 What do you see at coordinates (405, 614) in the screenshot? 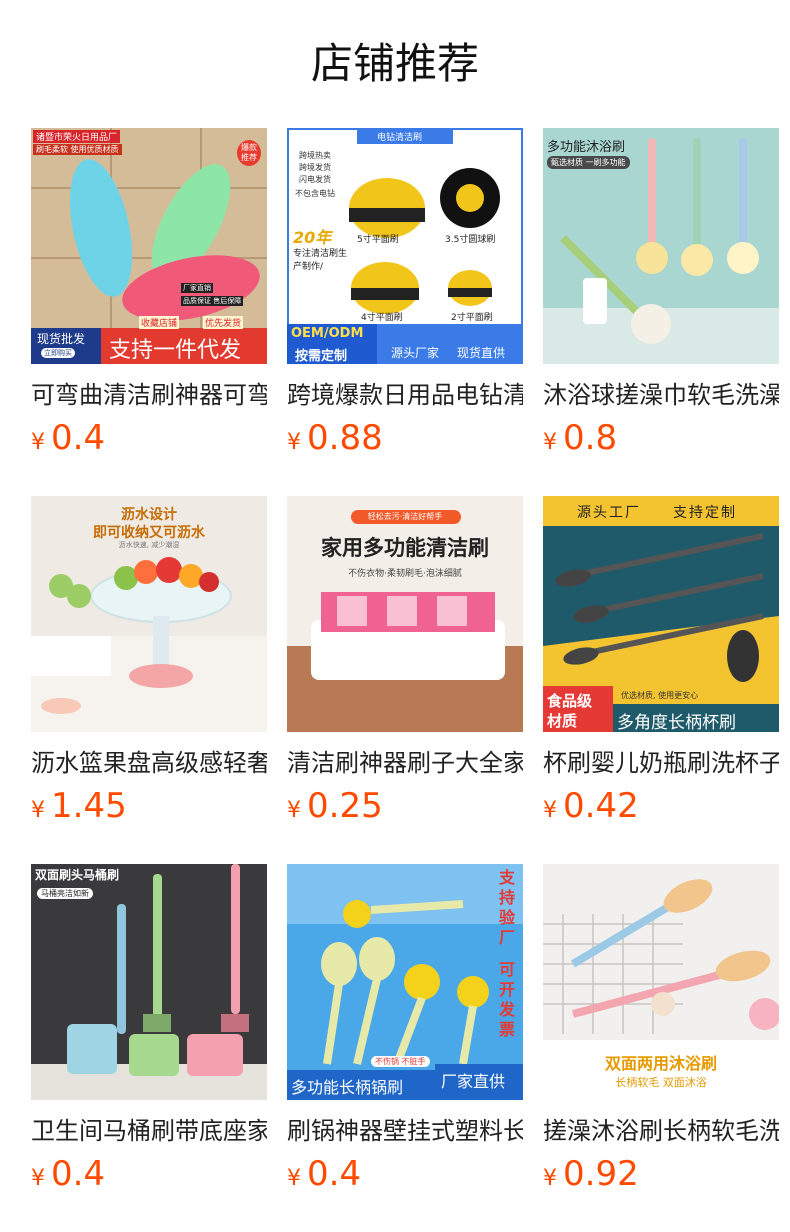
I see `product-image: 轻松去污·清洁好帮手 家用多功能清洁刷 不伤衣物·柔韧刷毛·泡沫细腻` at bounding box center [405, 614].